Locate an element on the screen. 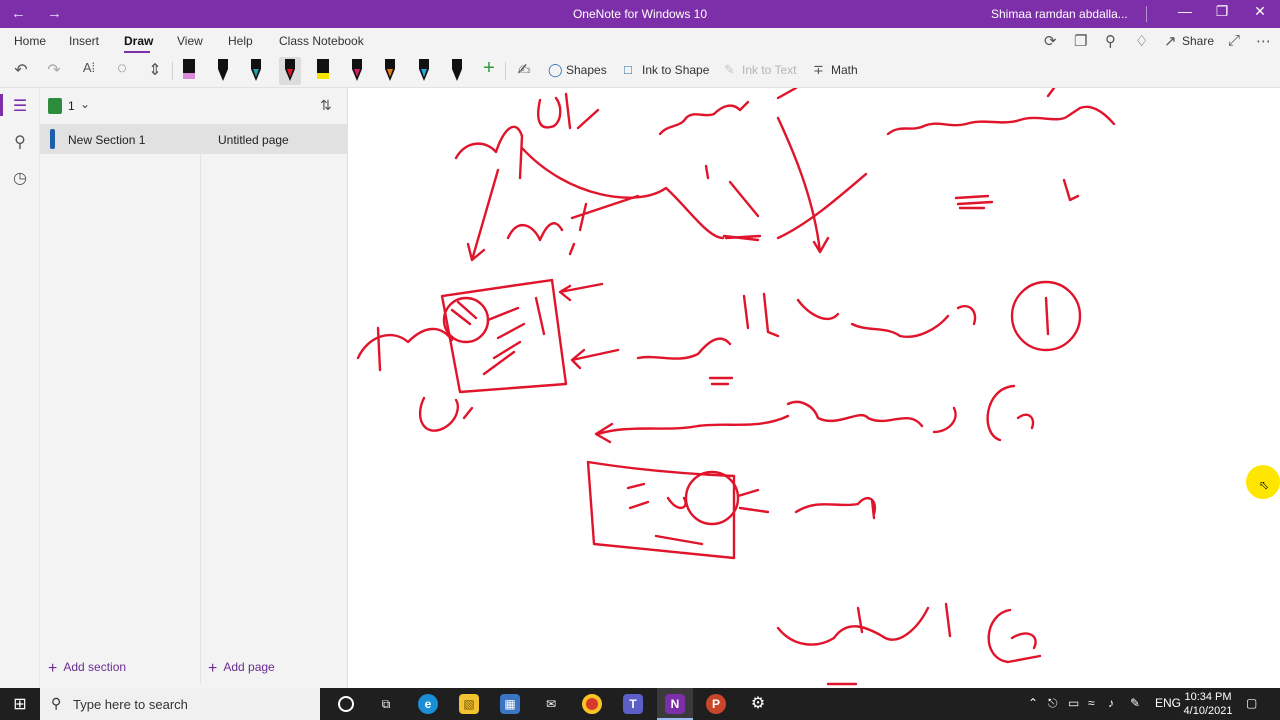 This screenshot has height=720, width=1280. store-icon: ▦ is located at coordinates (510, 704).